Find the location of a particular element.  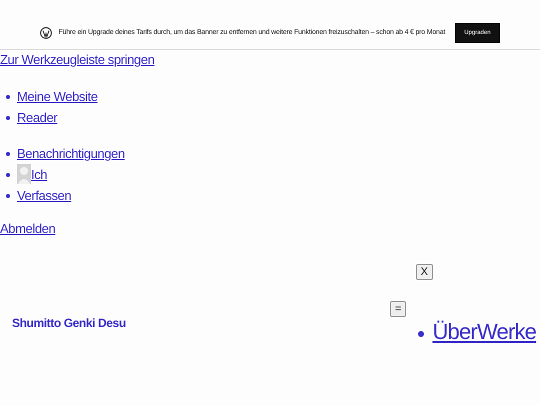

menu-button: = is located at coordinates (398, 309).